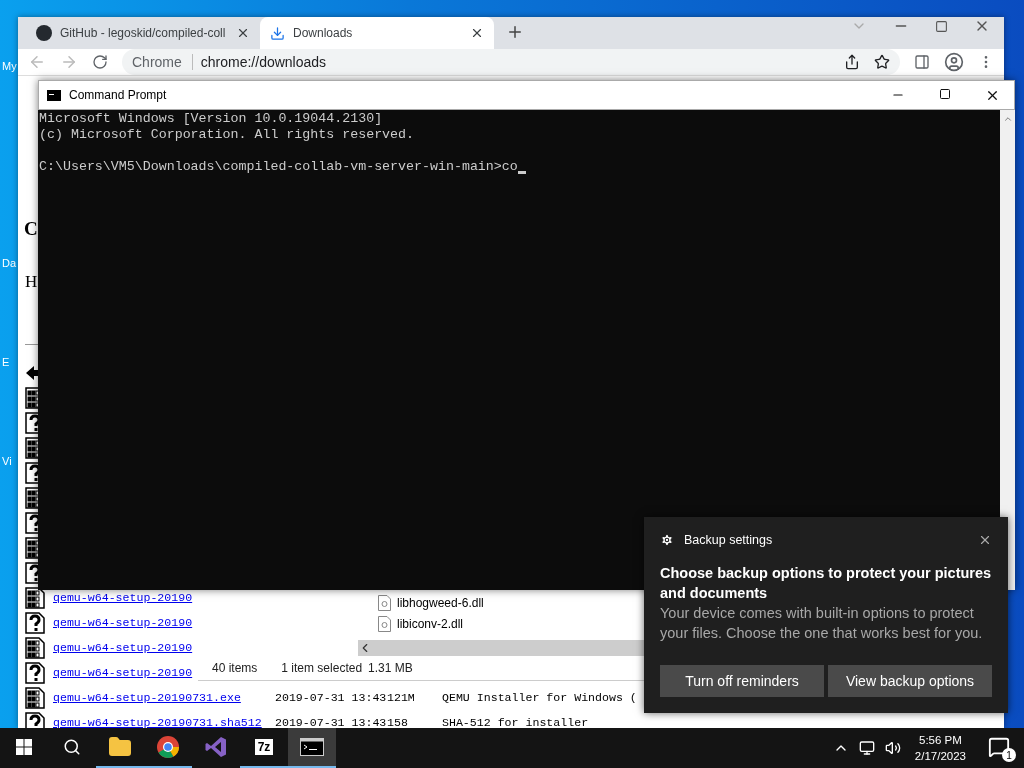 The image size is (1024, 768). What do you see at coordinates (278, 167) in the screenshot?
I see `console-line: C:\Users\VM5\Downloads\compiled-collab-vm-server-win-main>co` at bounding box center [278, 167].